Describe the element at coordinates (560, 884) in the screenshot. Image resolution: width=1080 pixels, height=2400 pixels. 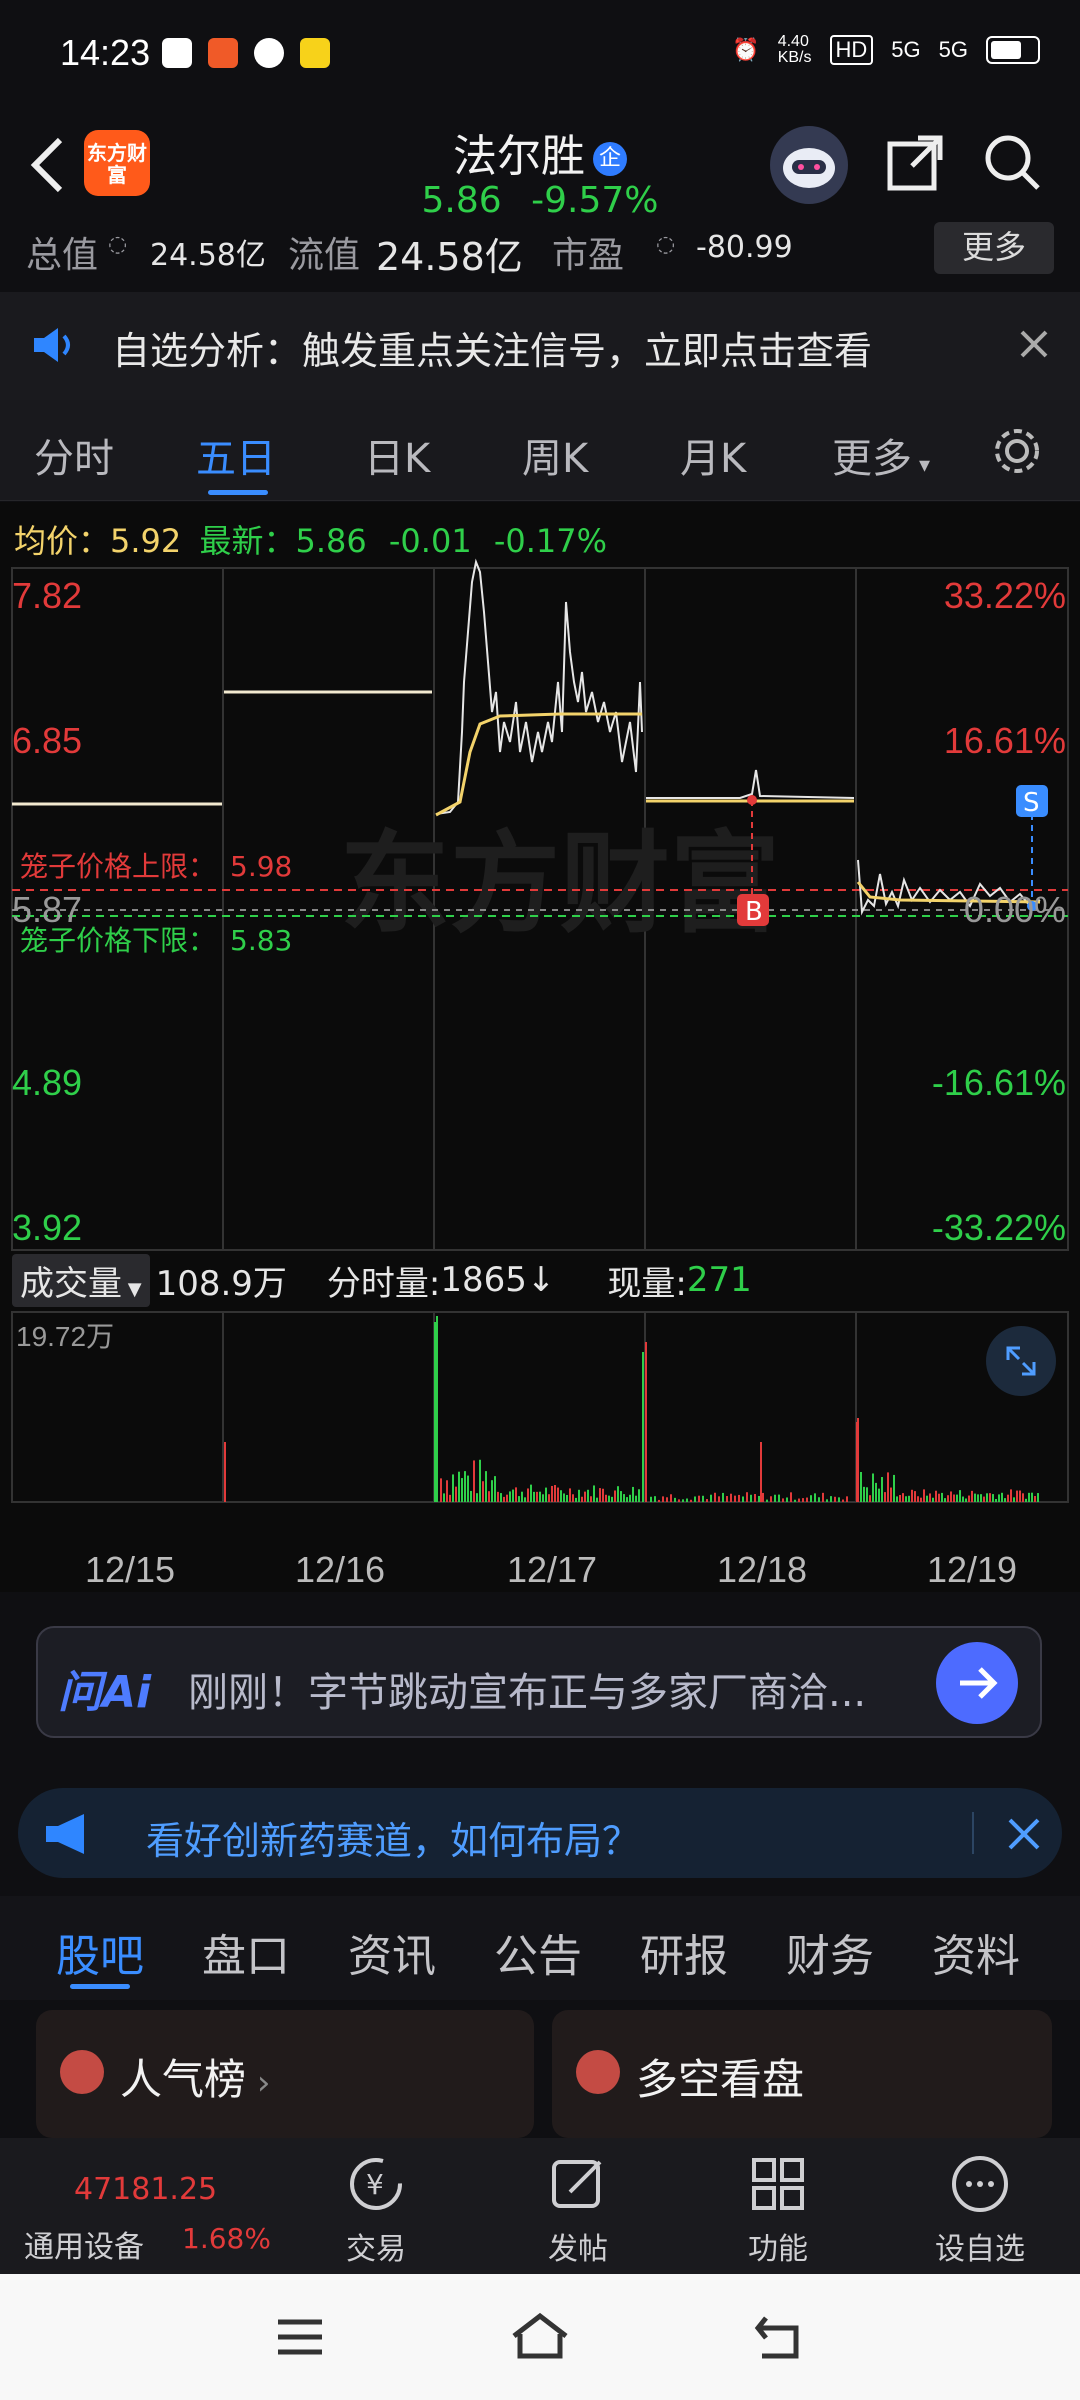
I see `watermark: 东方财富` at that location.